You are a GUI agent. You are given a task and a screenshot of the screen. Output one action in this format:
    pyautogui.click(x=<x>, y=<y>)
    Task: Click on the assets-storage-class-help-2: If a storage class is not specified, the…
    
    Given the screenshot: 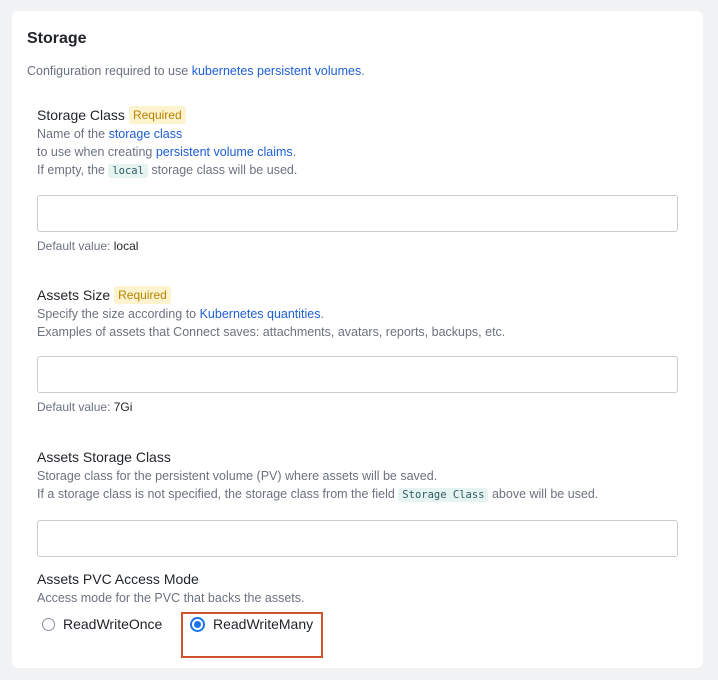 What is the action you would take?
    pyautogui.click(x=357, y=494)
    